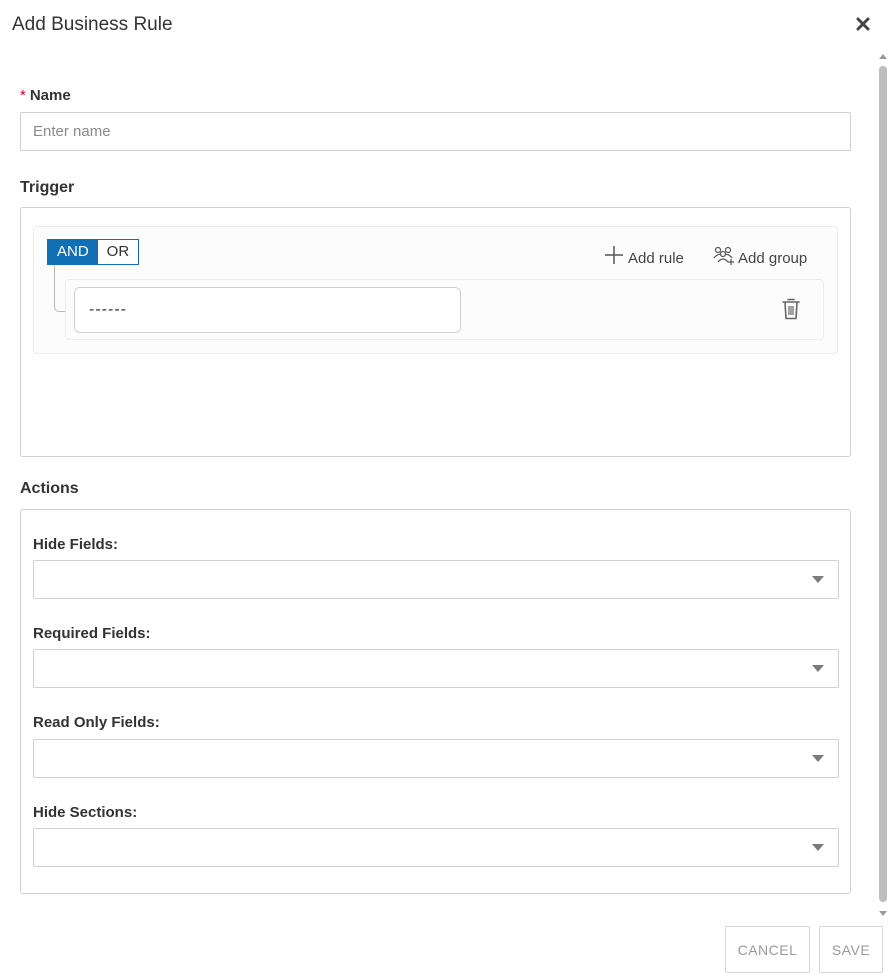 This screenshot has width=893, height=980. What do you see at coordinates (773, 258) in the screenshot?
I see `add-group-label: Add group` at bounding box center [773, 258].